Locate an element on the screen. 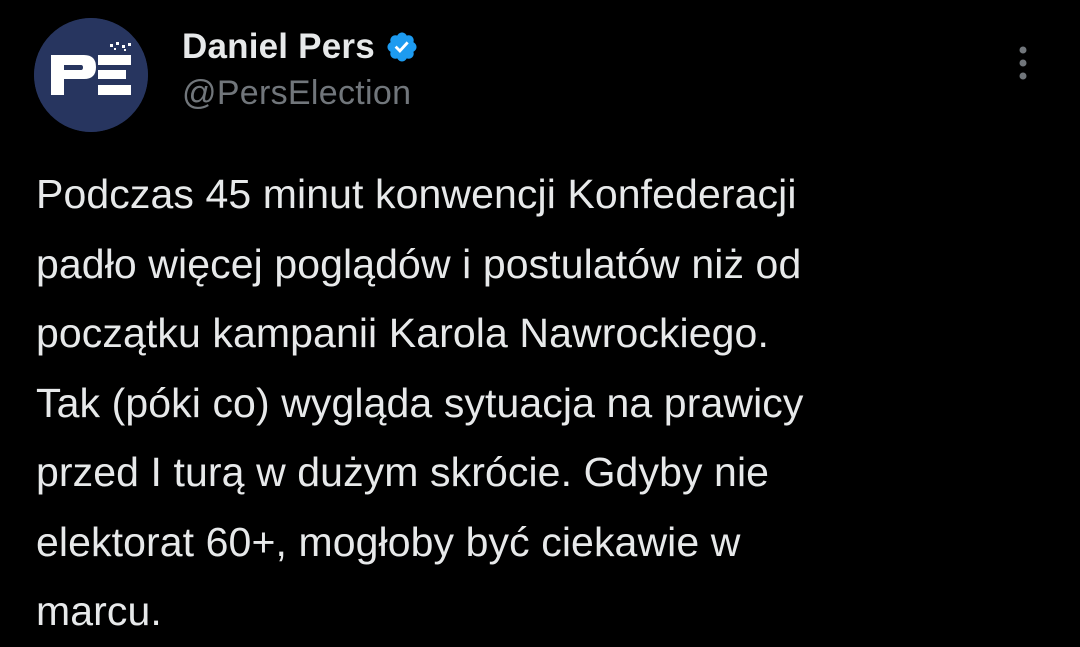 This screenshot has width=1080, height=647. verified-badge-icon is located at coordinates (402, 47).